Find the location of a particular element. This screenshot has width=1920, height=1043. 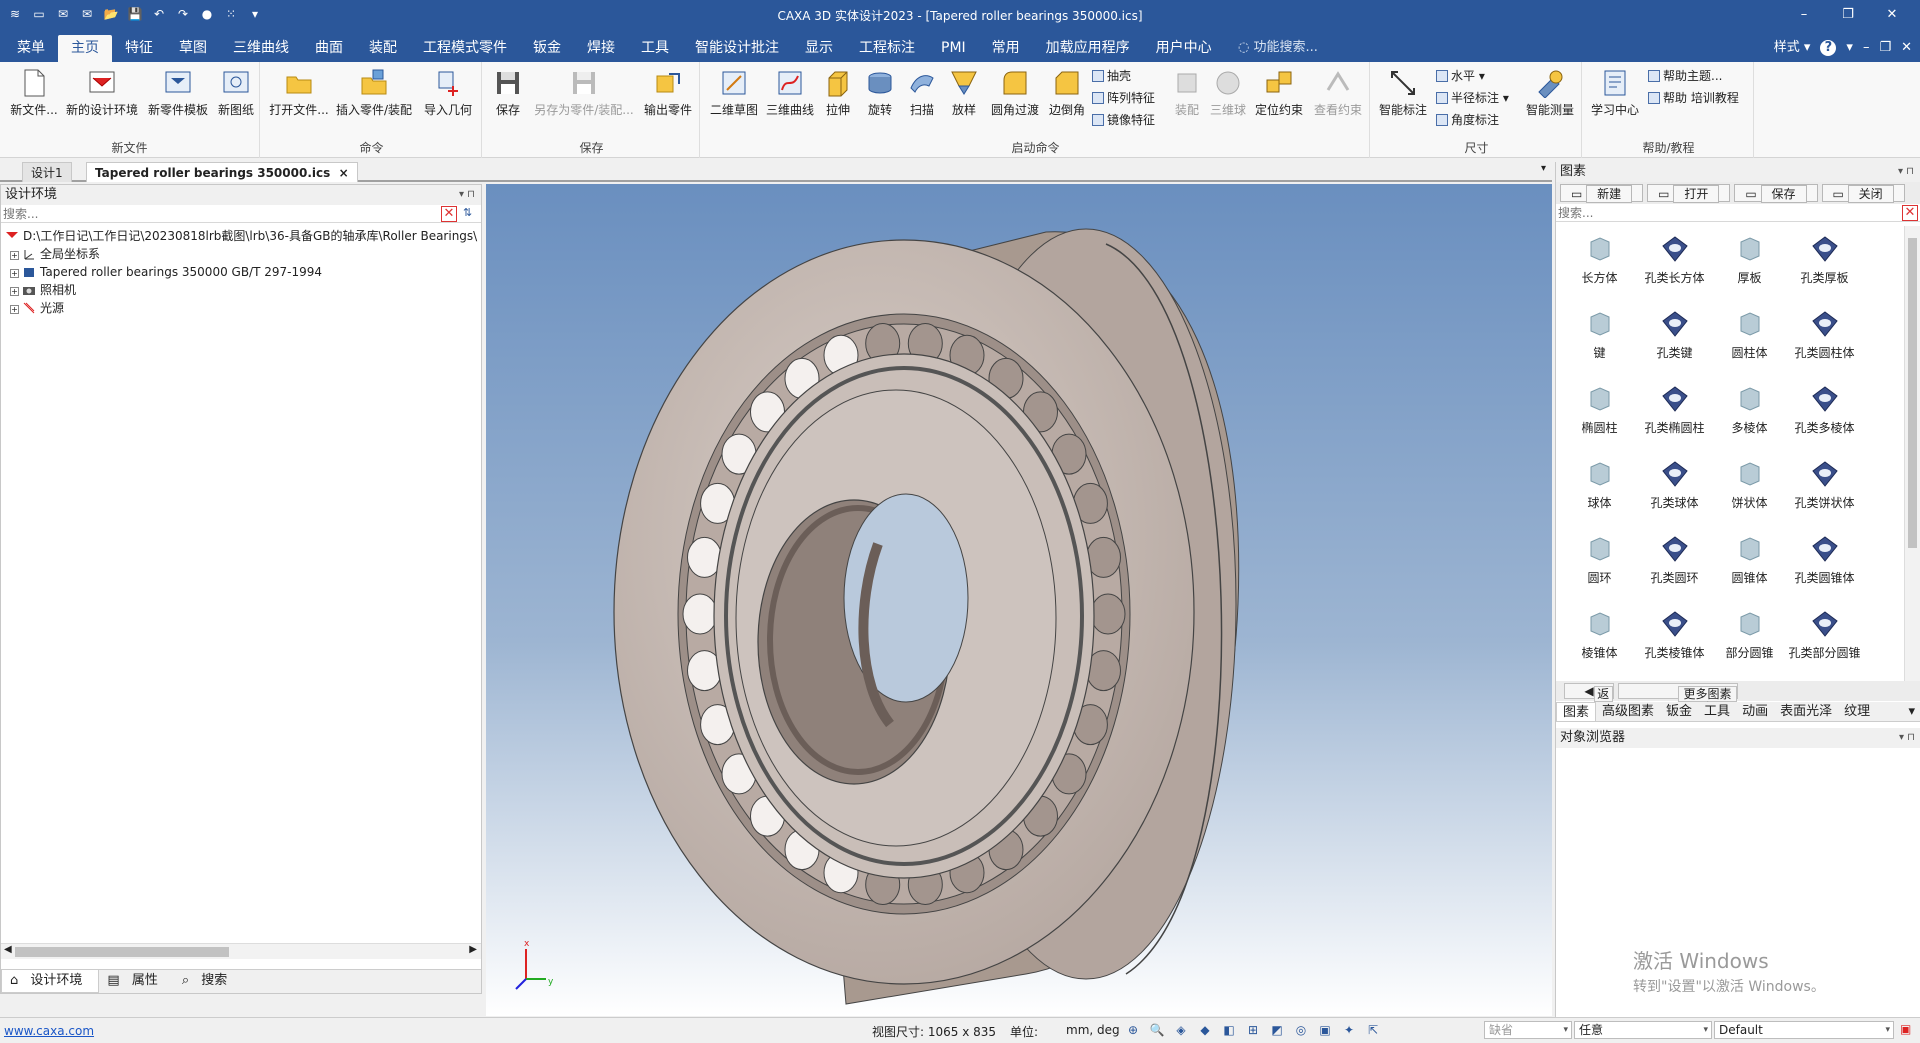

element-hole-torus: 孔类圆环 is located at coordinates (1674, 565).